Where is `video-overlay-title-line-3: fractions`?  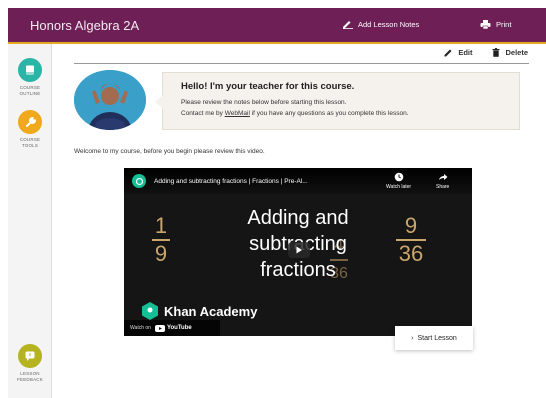
video-overlay-title-line-3: fractions is located at coordinates (298, 270).